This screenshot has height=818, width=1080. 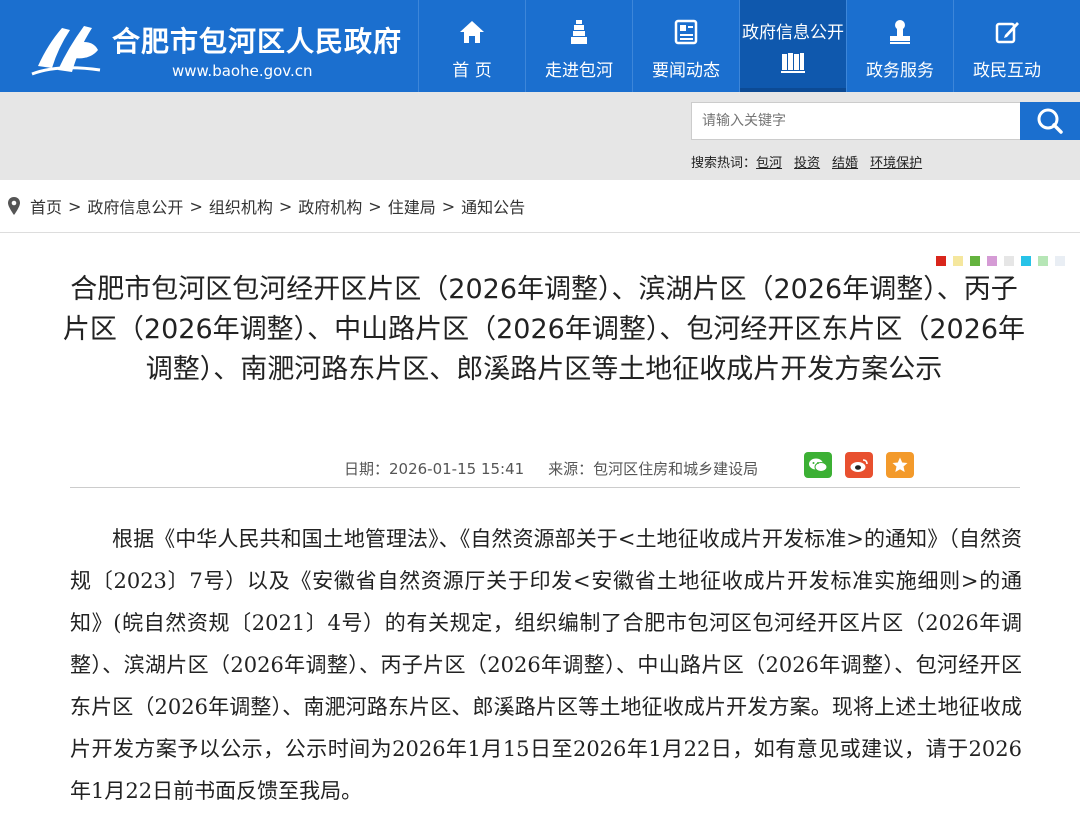 I want to click on nav-item-about: 走进包河, so click(x=578, y=46).